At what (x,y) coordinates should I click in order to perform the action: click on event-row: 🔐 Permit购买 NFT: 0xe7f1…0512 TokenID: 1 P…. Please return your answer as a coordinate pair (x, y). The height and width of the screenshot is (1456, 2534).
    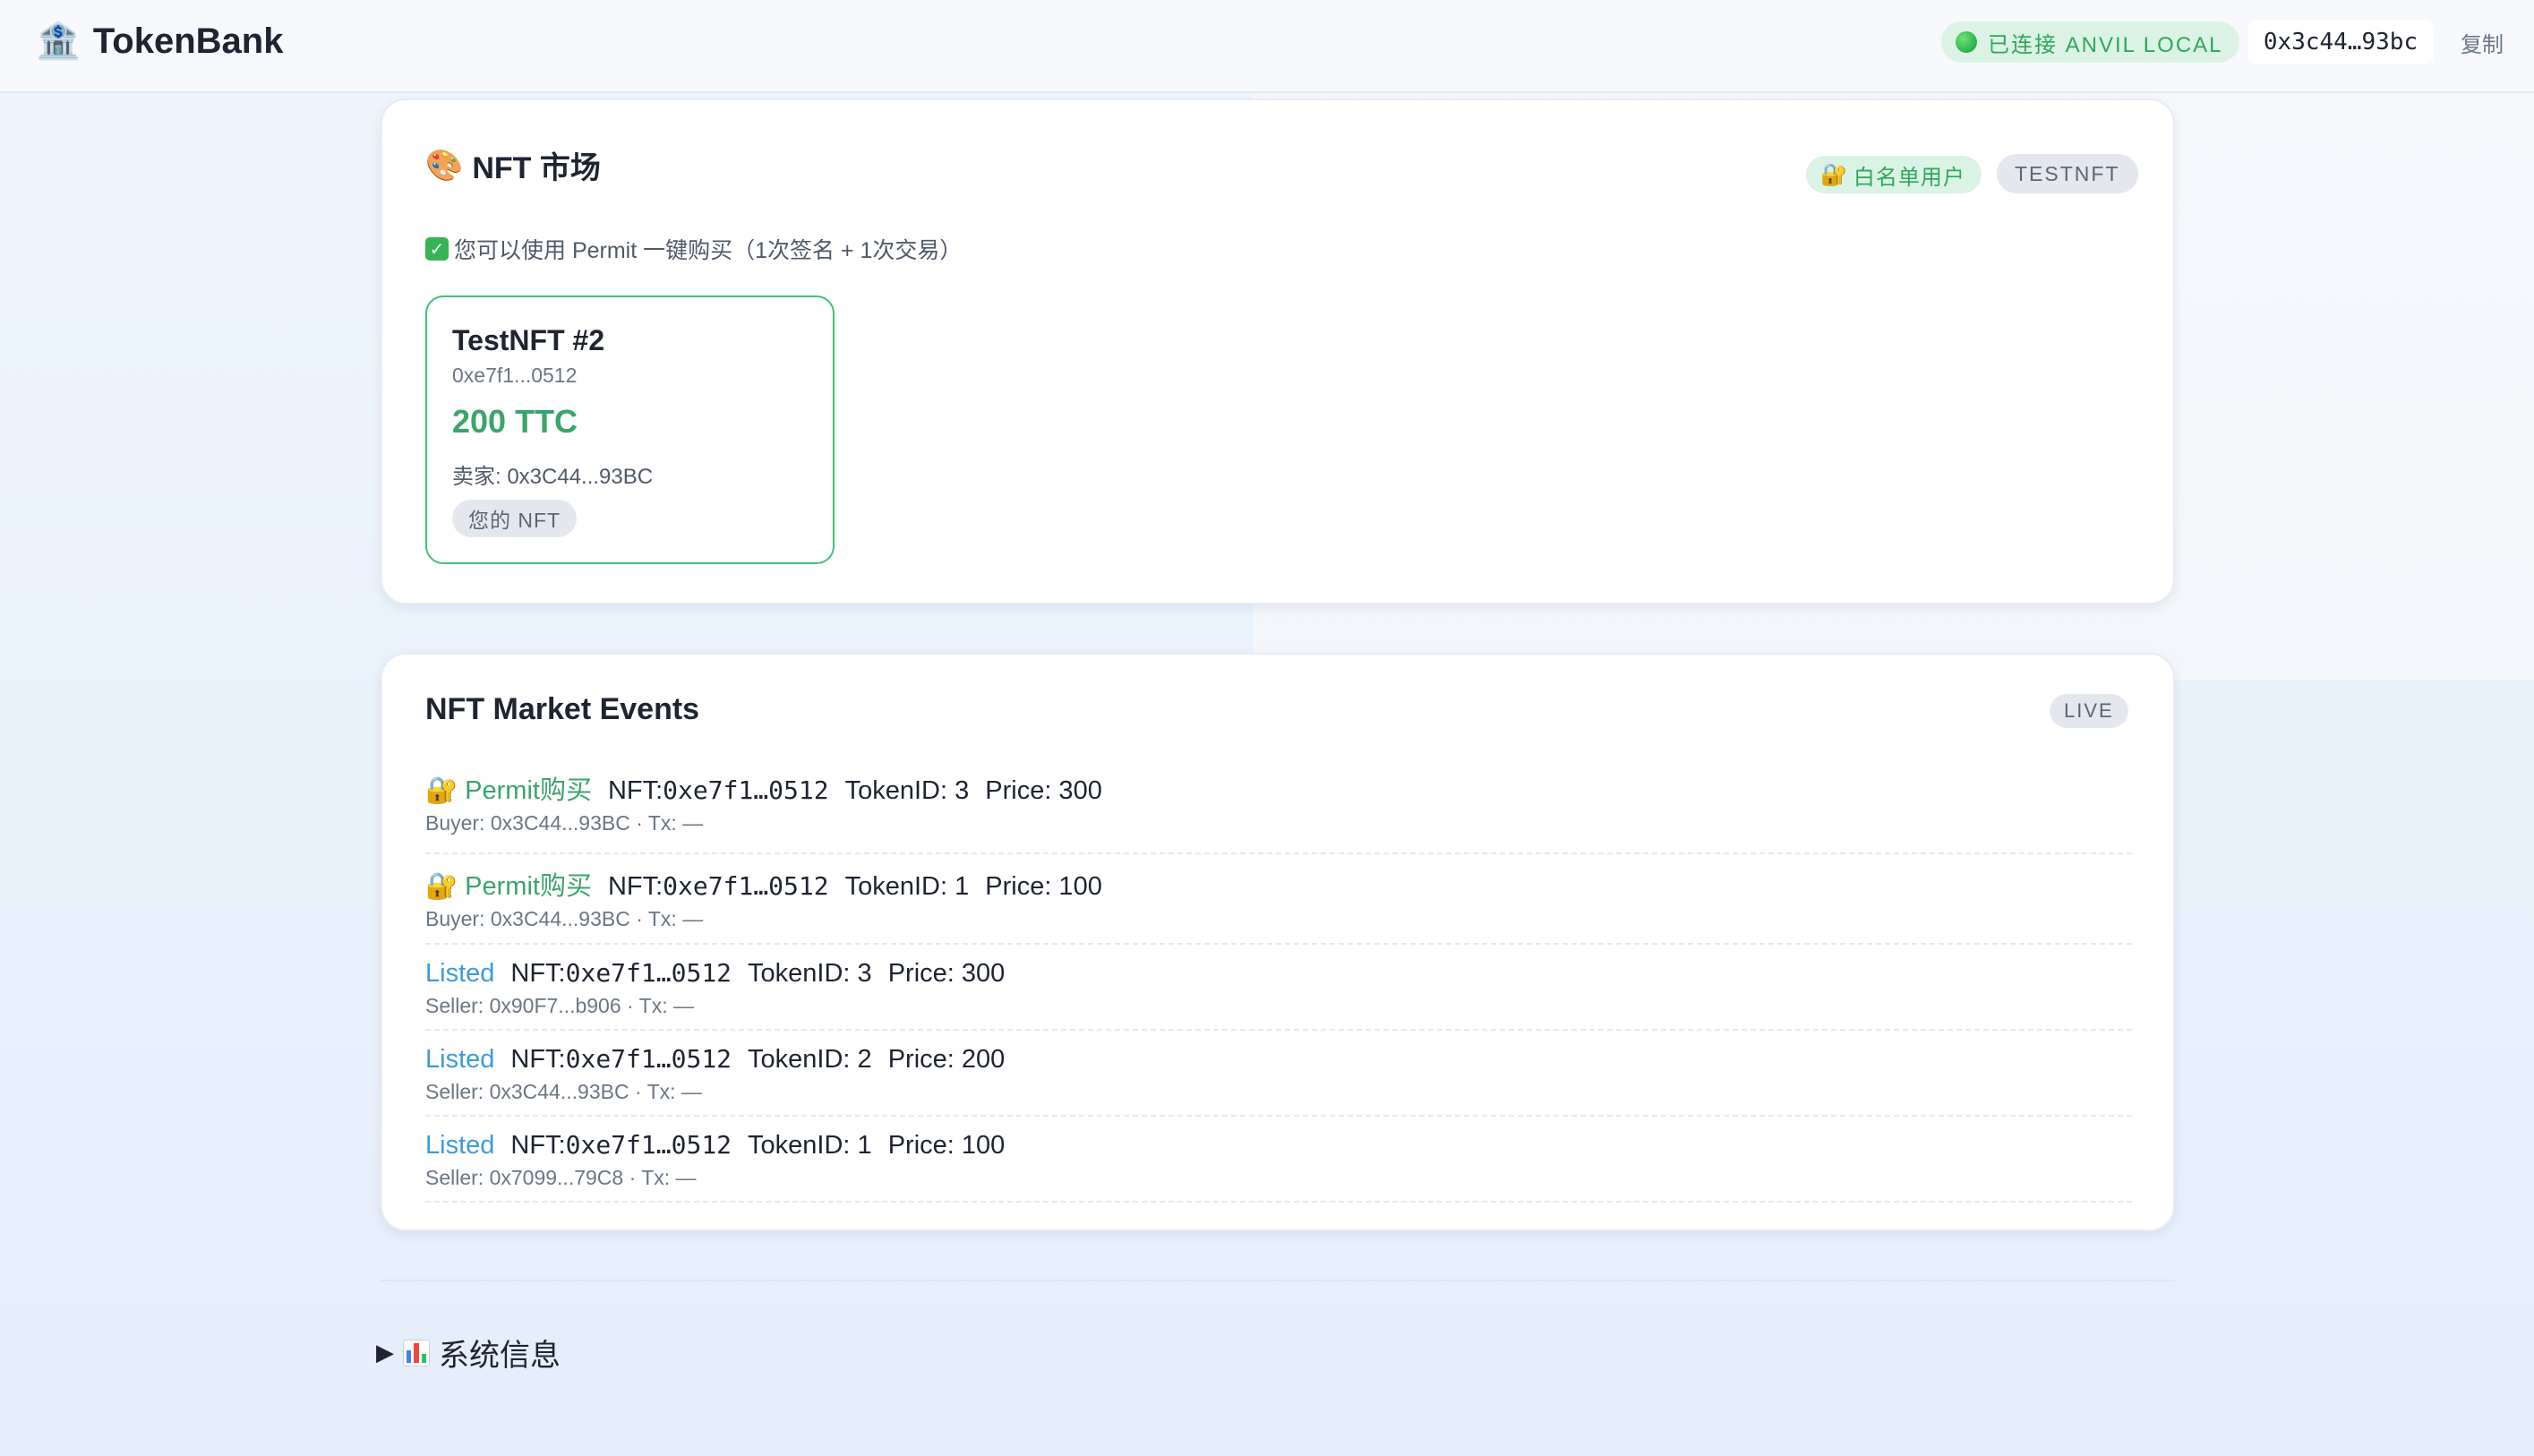
    Looking at the image, I should click on (1278, 899).